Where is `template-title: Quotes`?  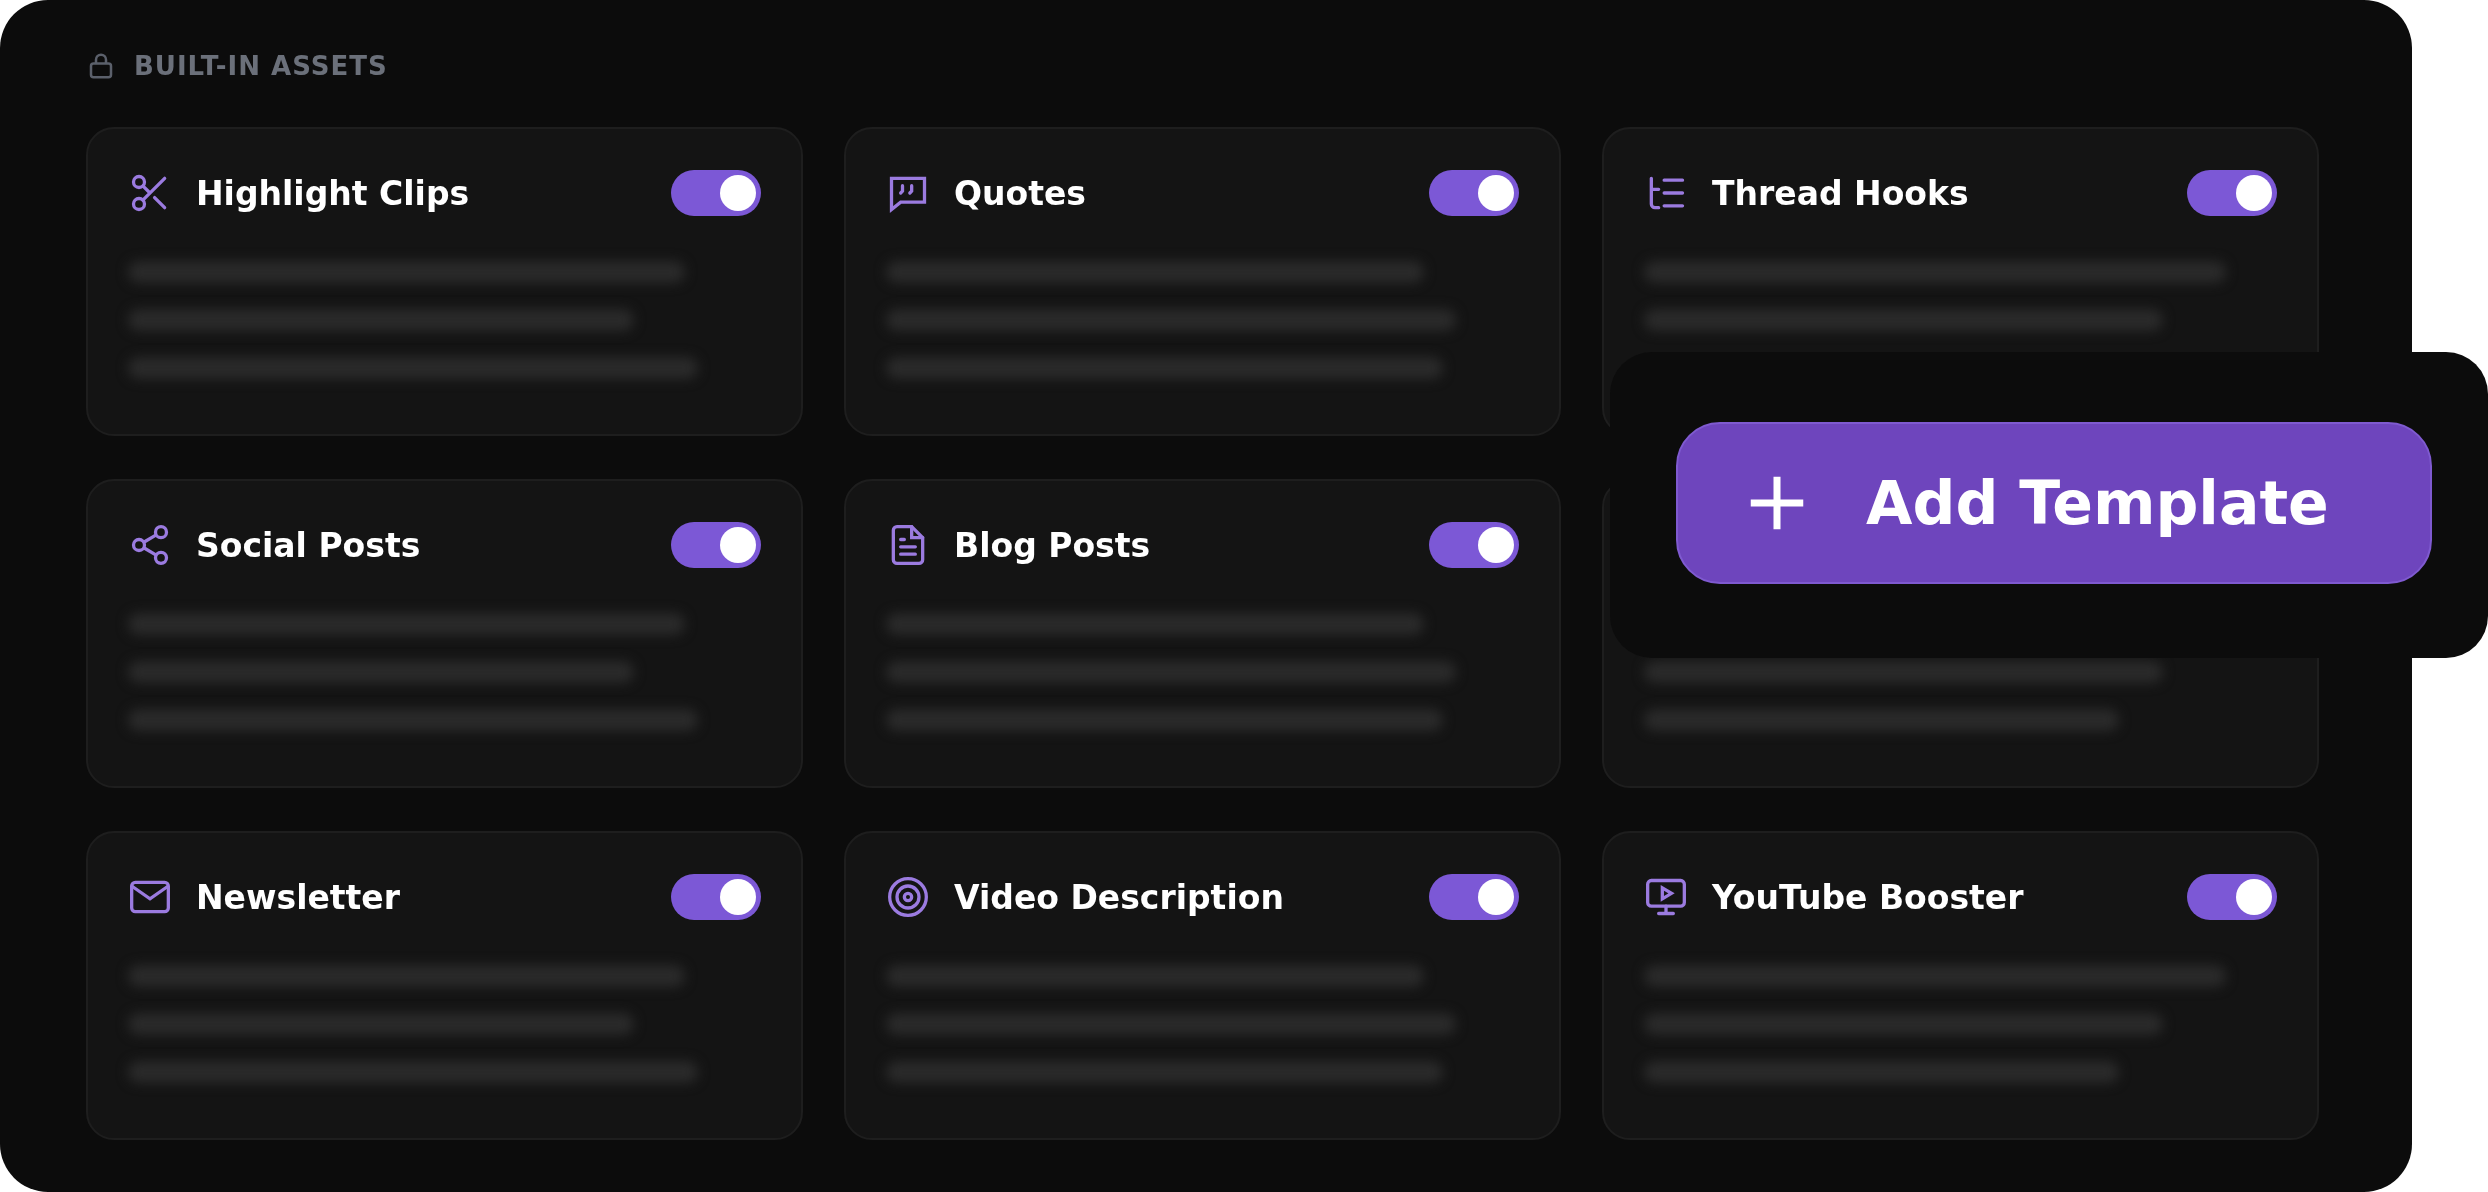
template-title: Quotes is located at coordinates (1021, 193).